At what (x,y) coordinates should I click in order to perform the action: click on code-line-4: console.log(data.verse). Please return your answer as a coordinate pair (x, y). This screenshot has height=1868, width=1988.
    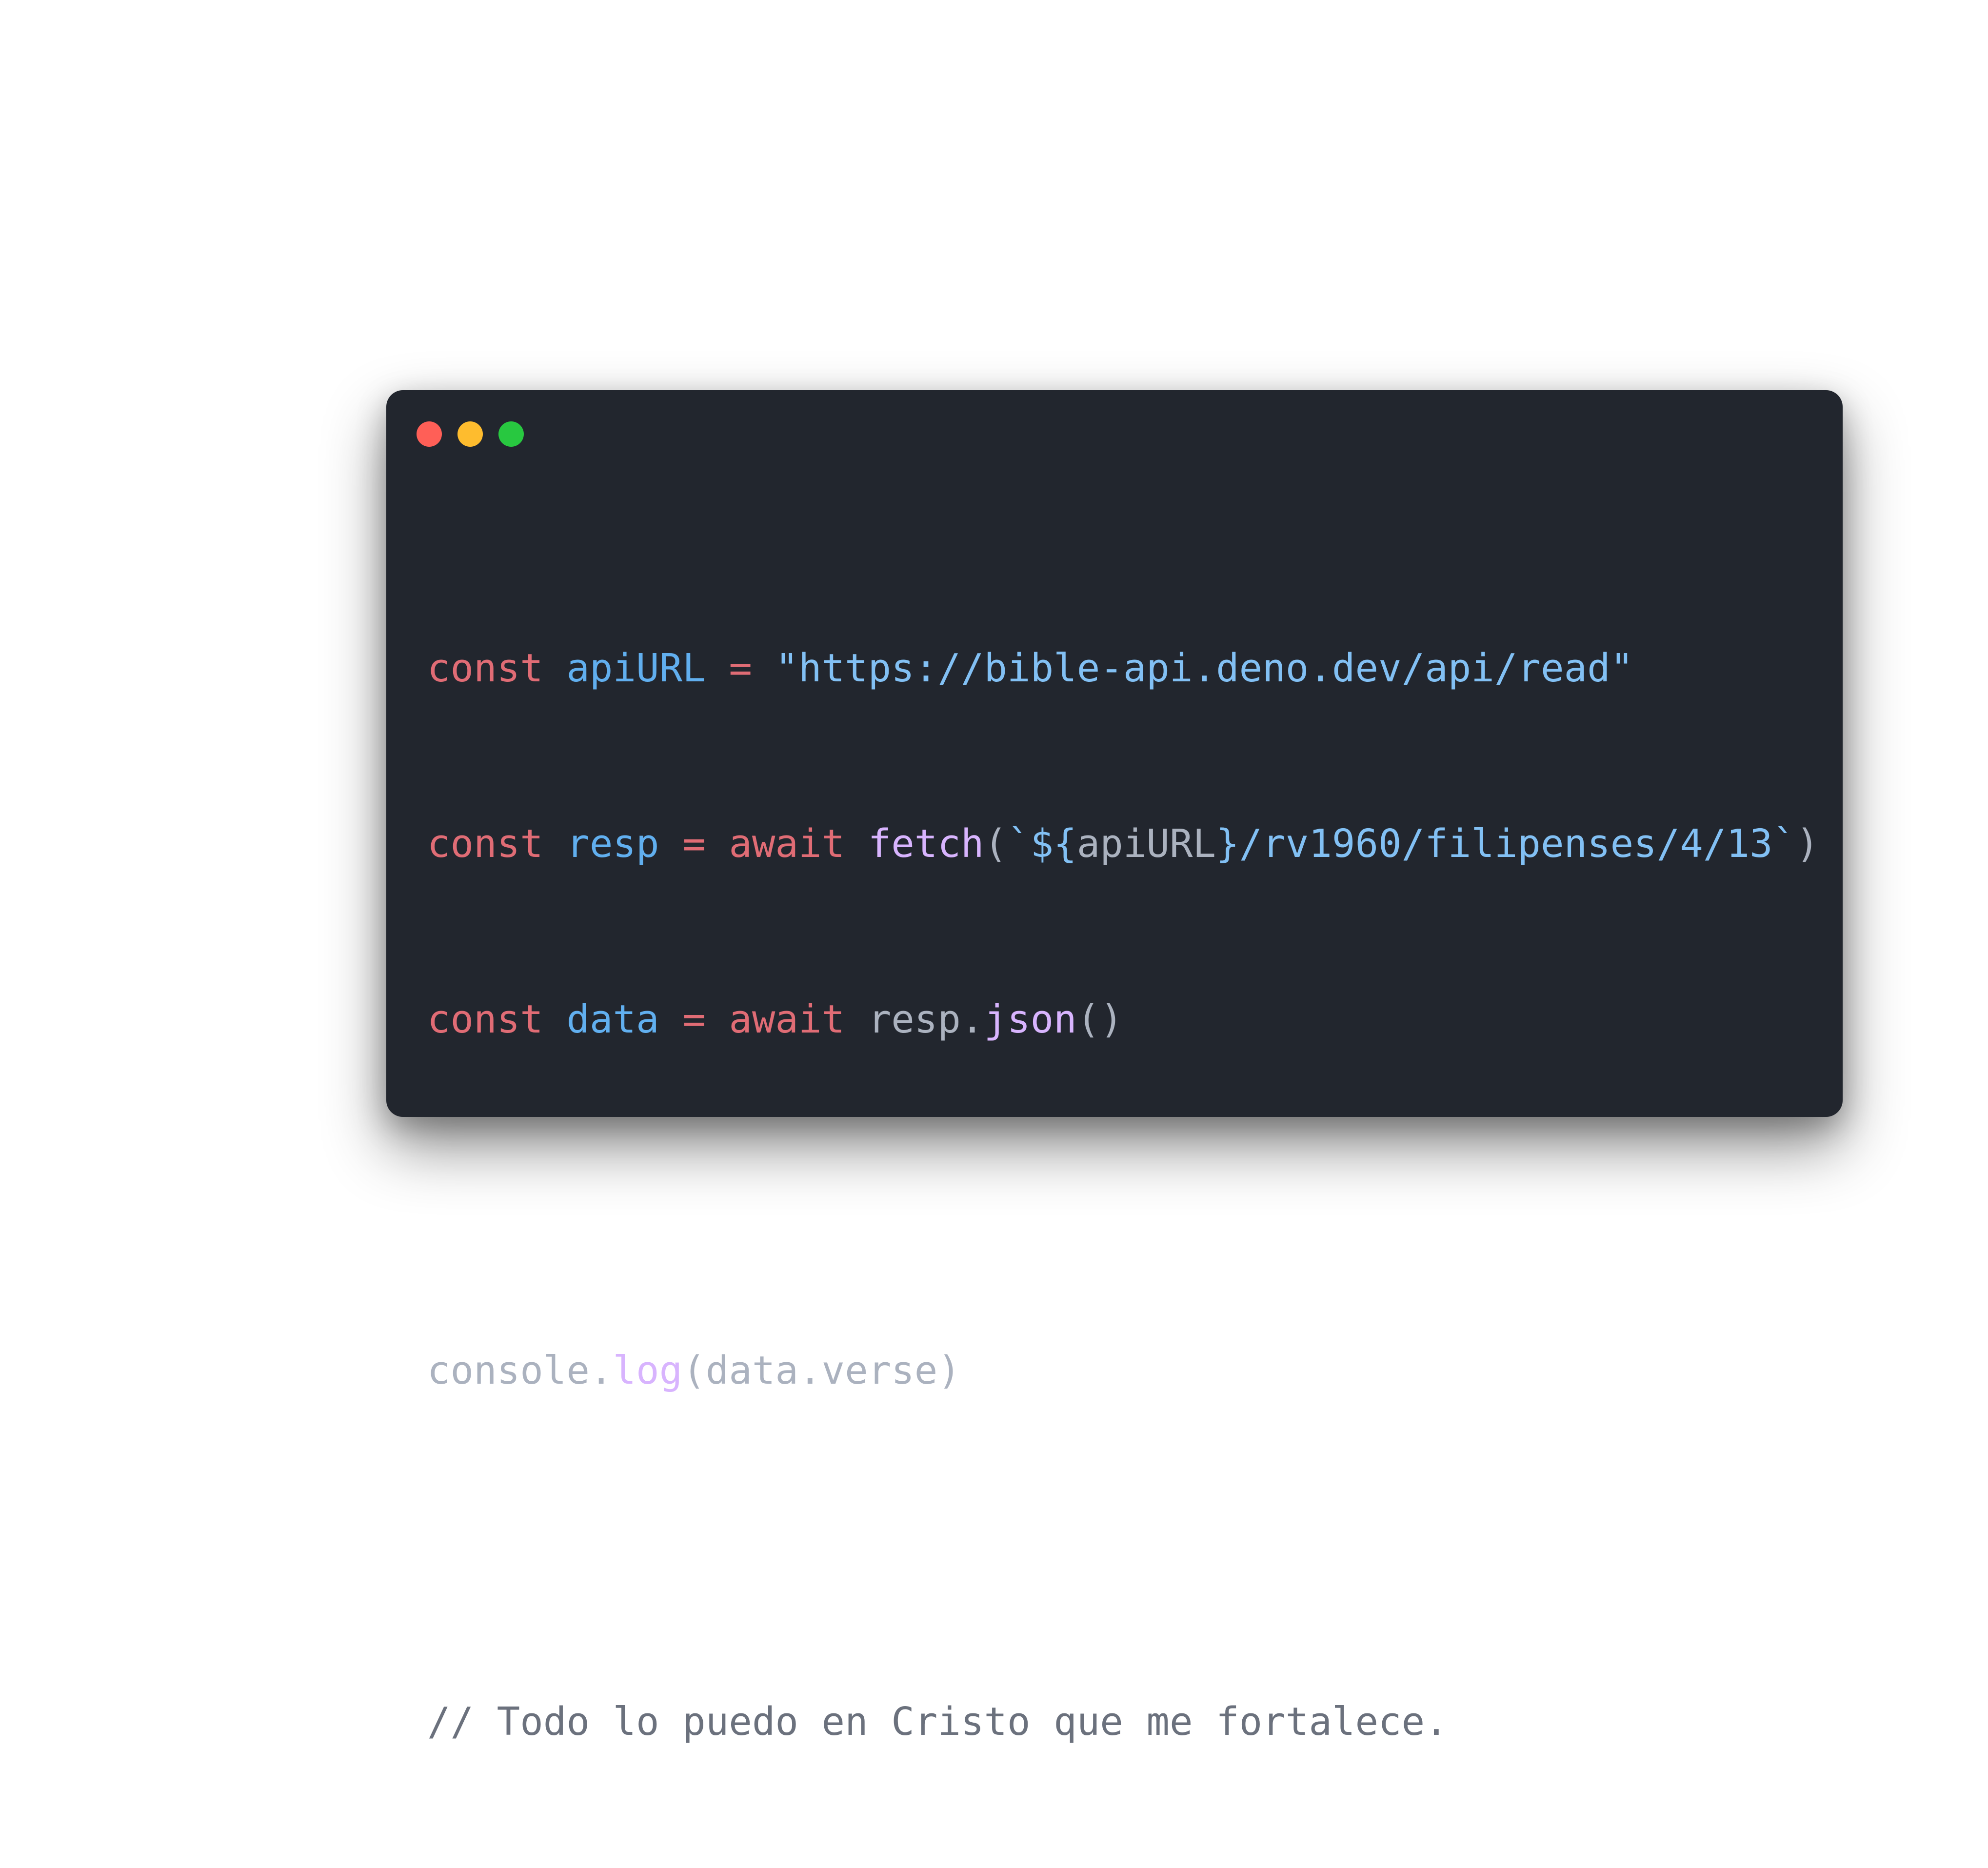
    Looking at the image, I should click on (1123, 1371).